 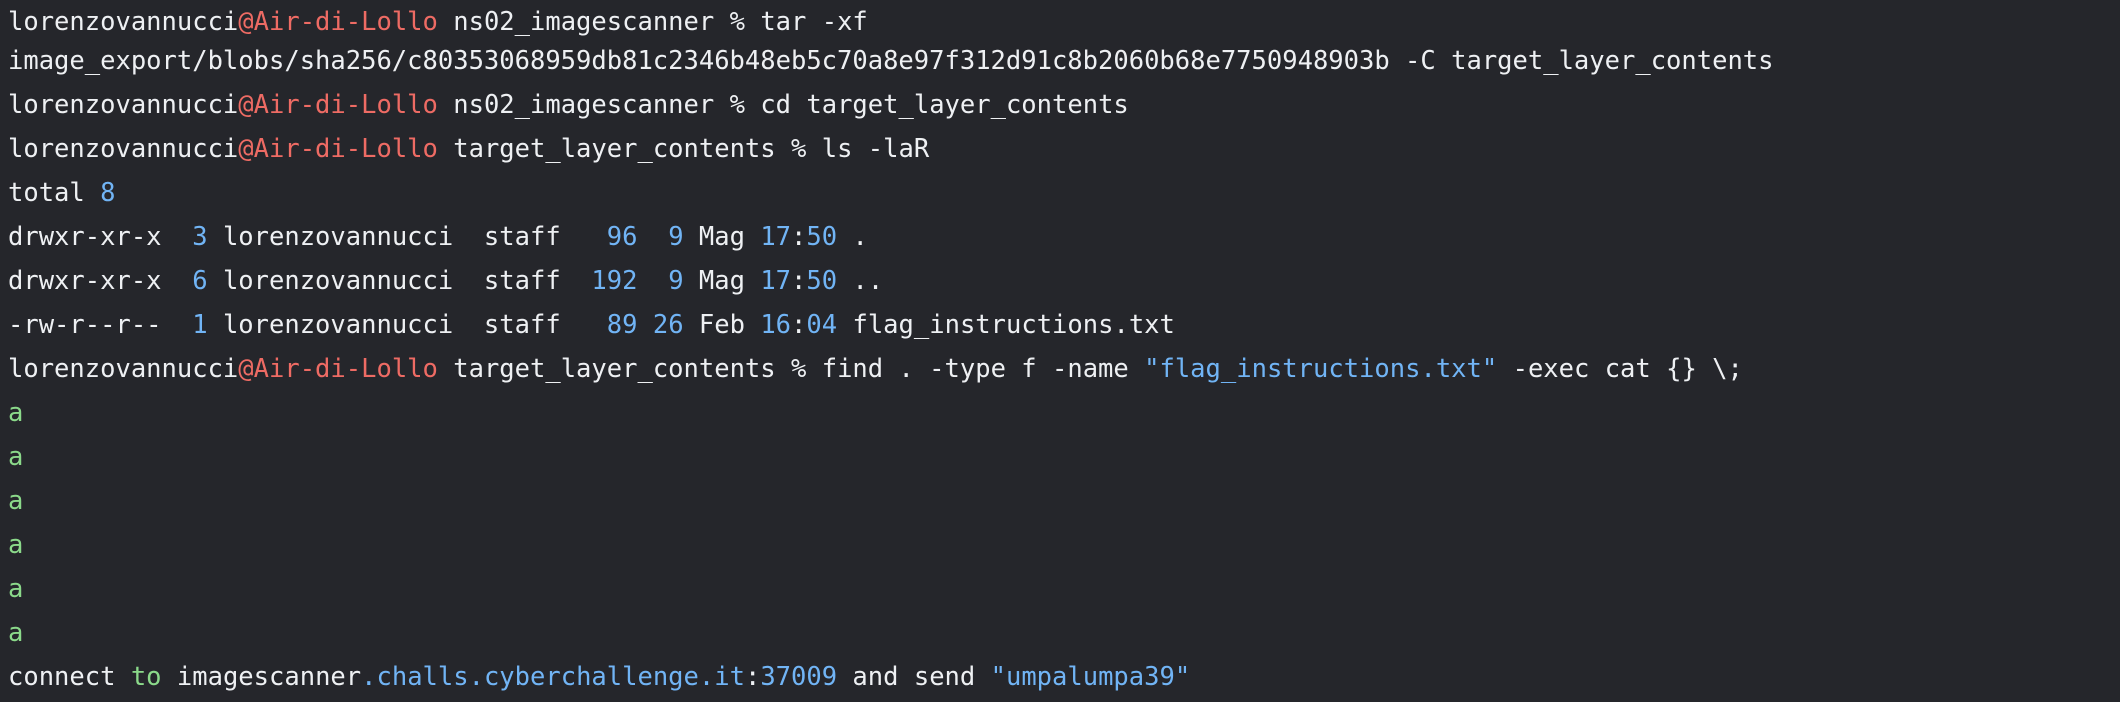 I want to click on text-and-send: and send, so click(x=914, y=677).